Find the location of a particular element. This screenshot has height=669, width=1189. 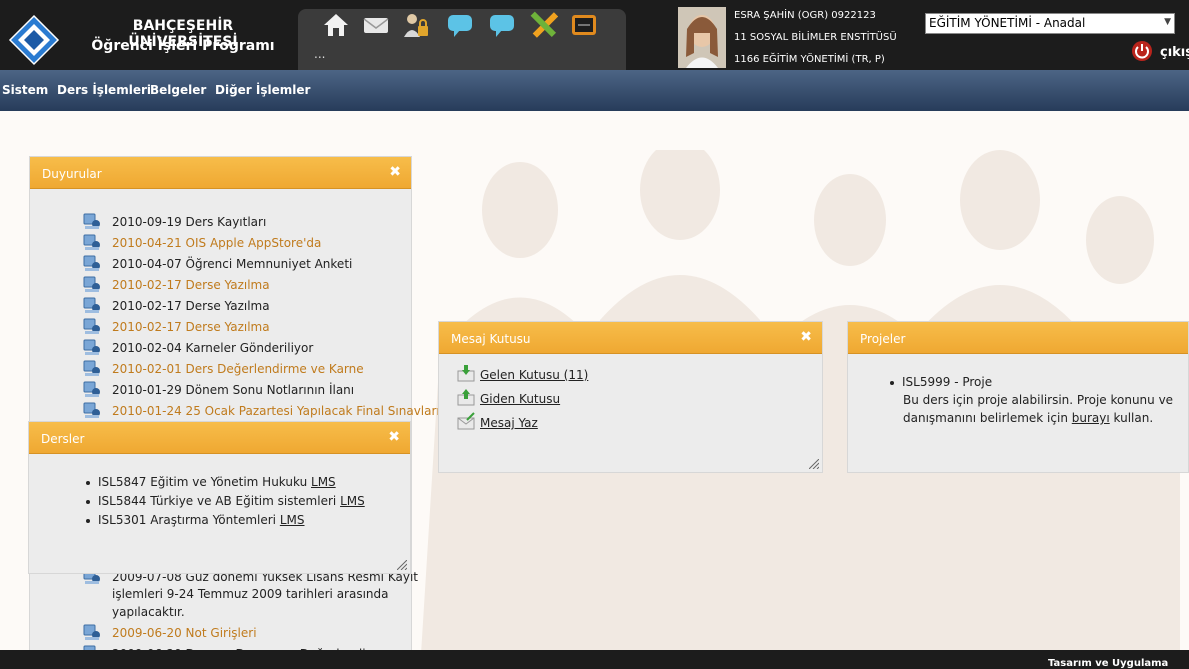

course-item: ISL5301 Araştırma Yöntemleri LMS is located at coordinates (195, 520).